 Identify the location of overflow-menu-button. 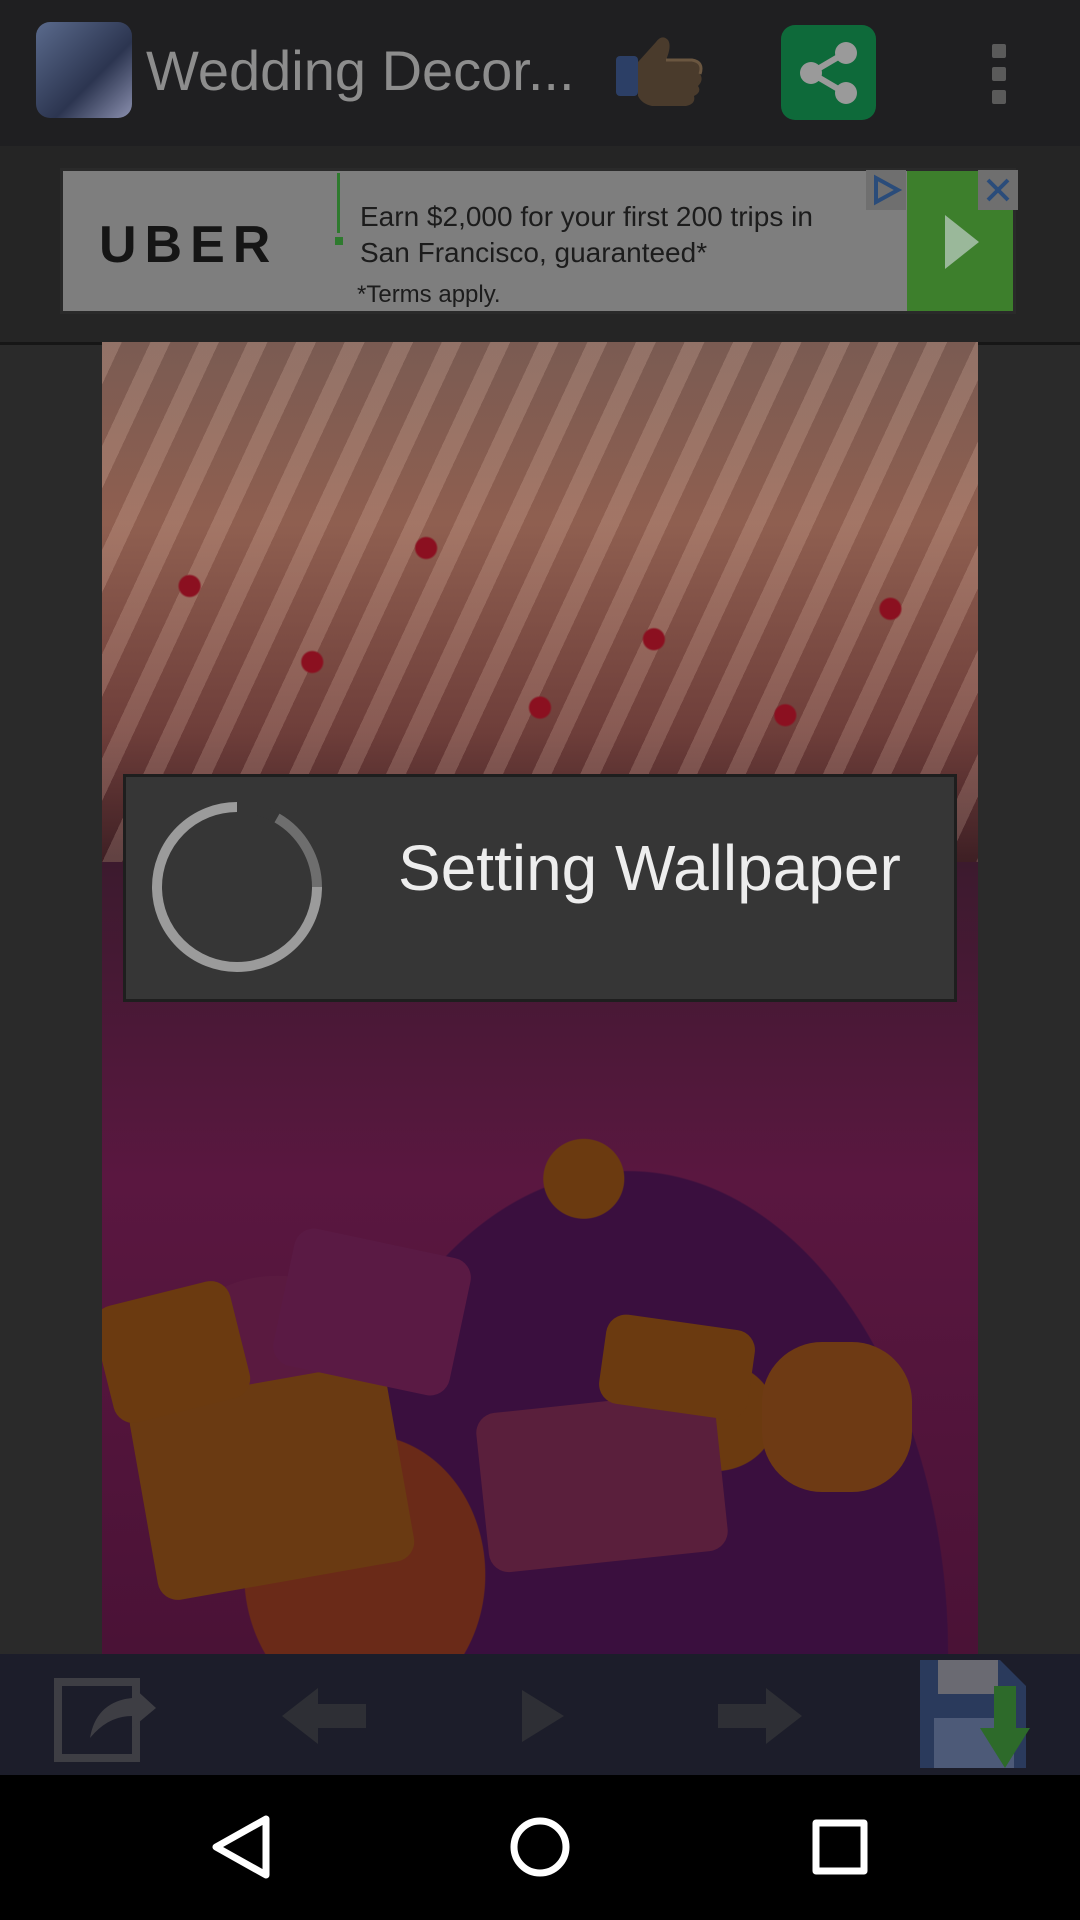
(998, 74).